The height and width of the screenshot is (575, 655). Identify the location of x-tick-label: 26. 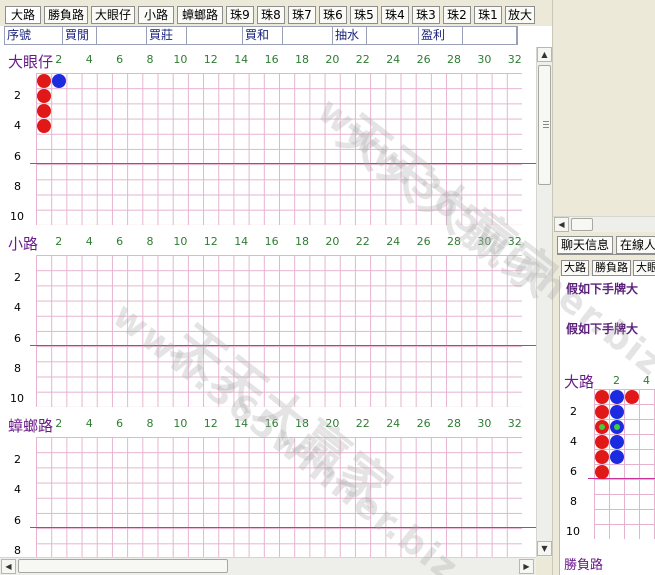
(423, 423).